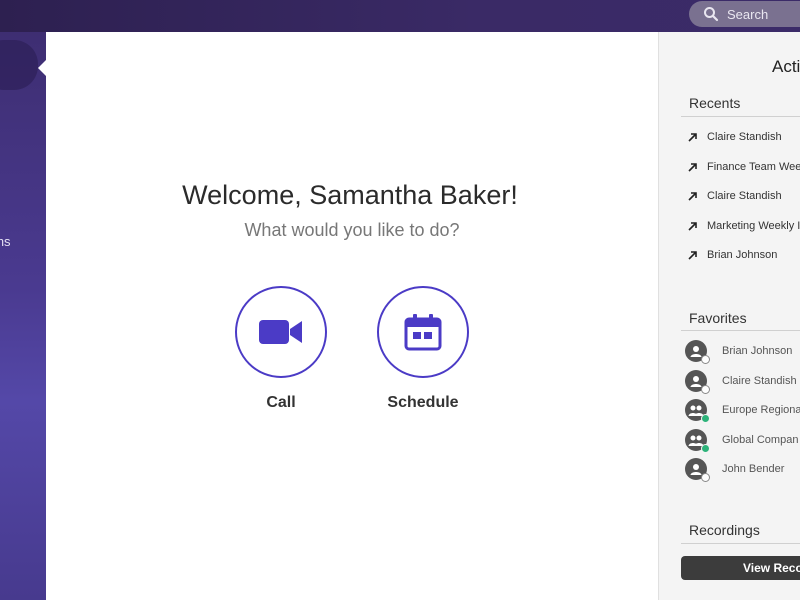 The height and width of the screenshot is (600, 800). Describe the element at coordinates (740, 116) in the screenshot. I see `recents-divider` at that location.